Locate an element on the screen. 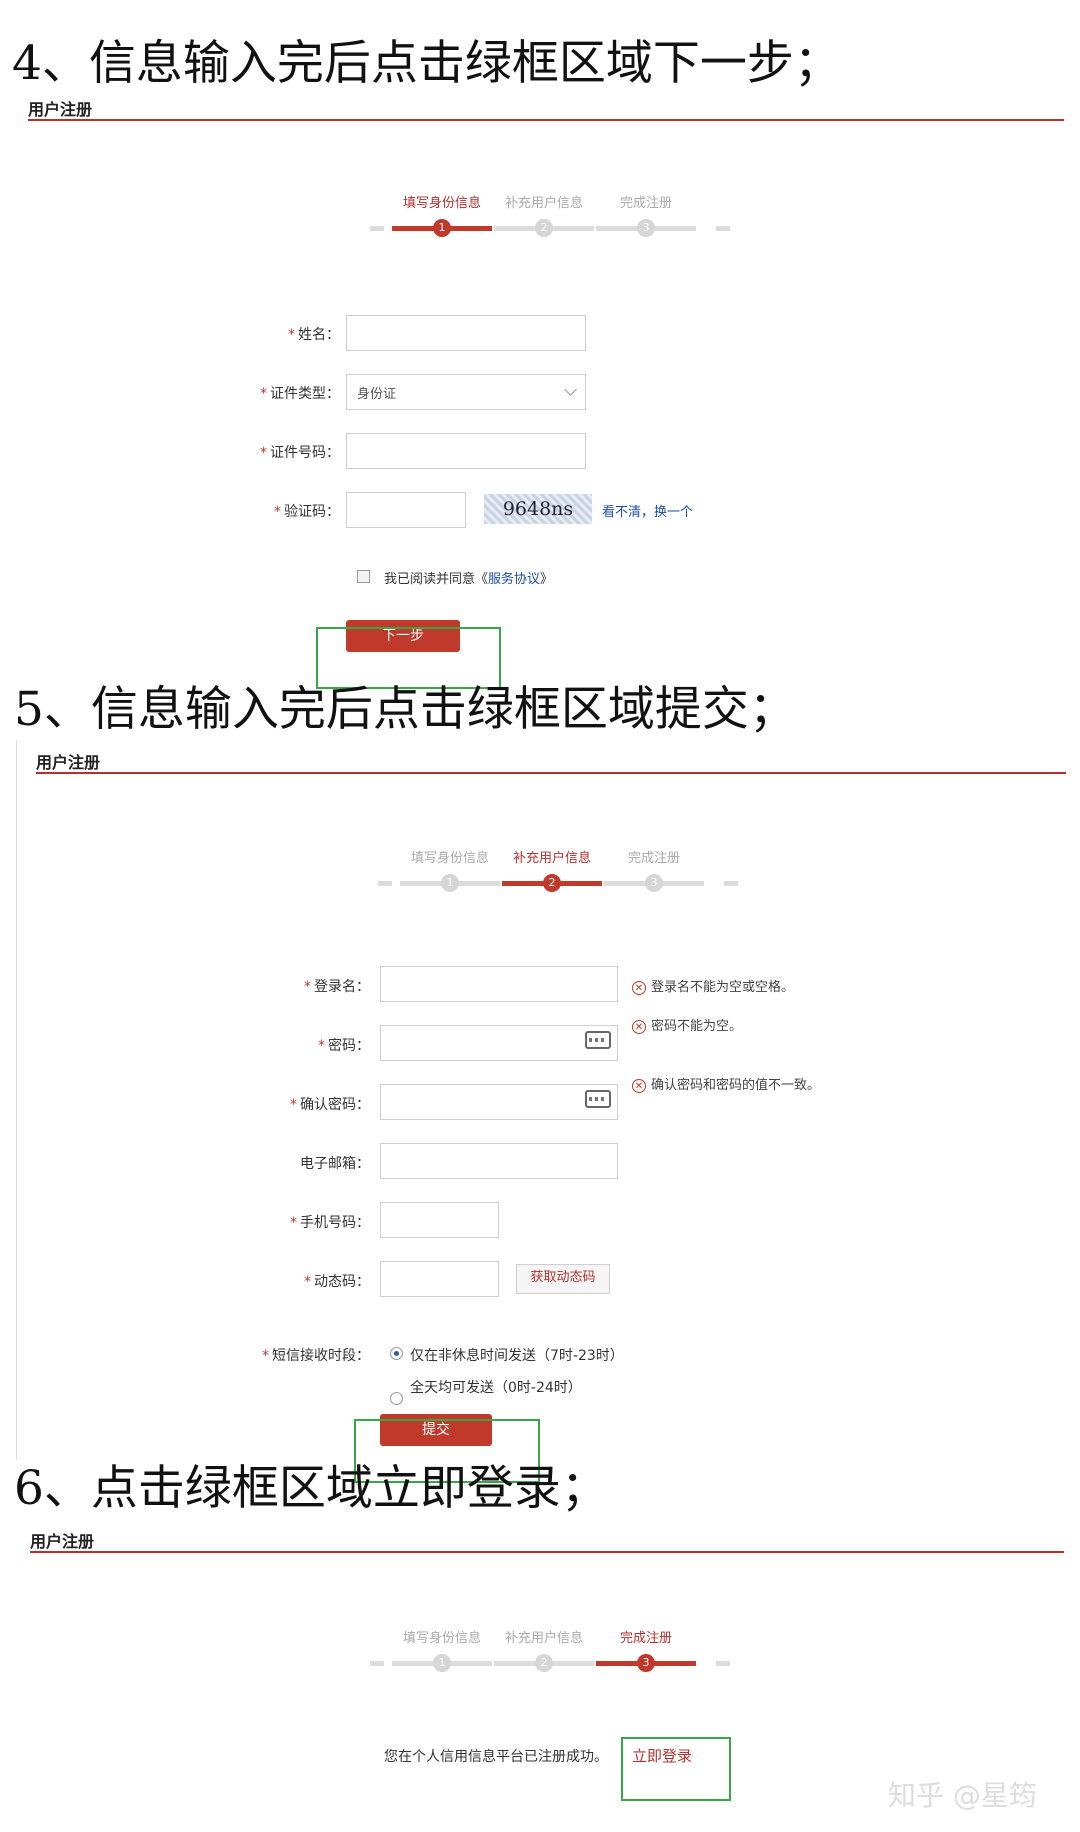 Image resolution: width=1080 pixels, height=1832 pixels. confirm-password-input is located at coordinates (499, 1102).